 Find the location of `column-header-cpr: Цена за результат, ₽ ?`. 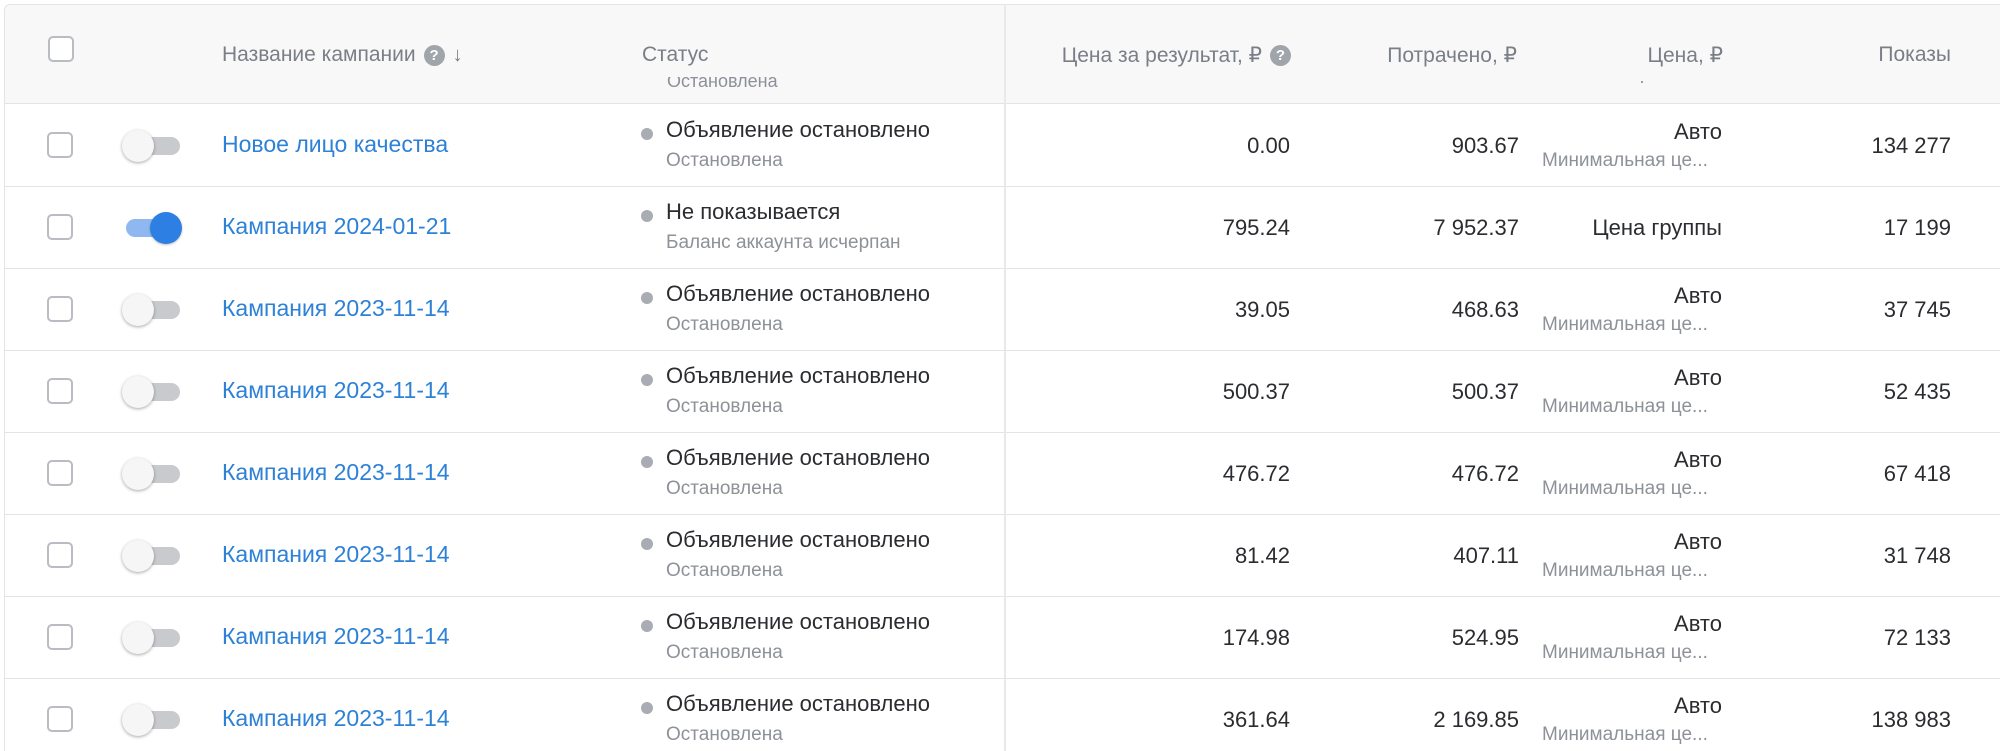

column-header-cpr: Цена за результат, ₽ ? is located at coordinates (1128, 55).